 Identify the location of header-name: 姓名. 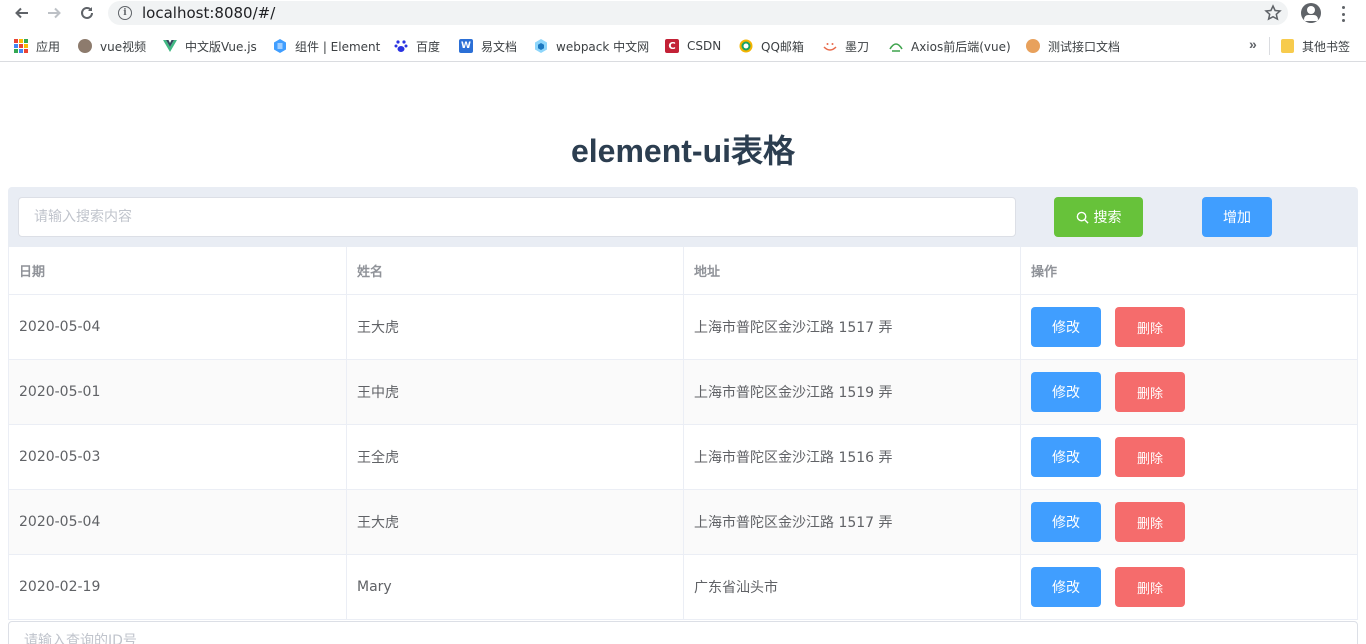
(515, 270).